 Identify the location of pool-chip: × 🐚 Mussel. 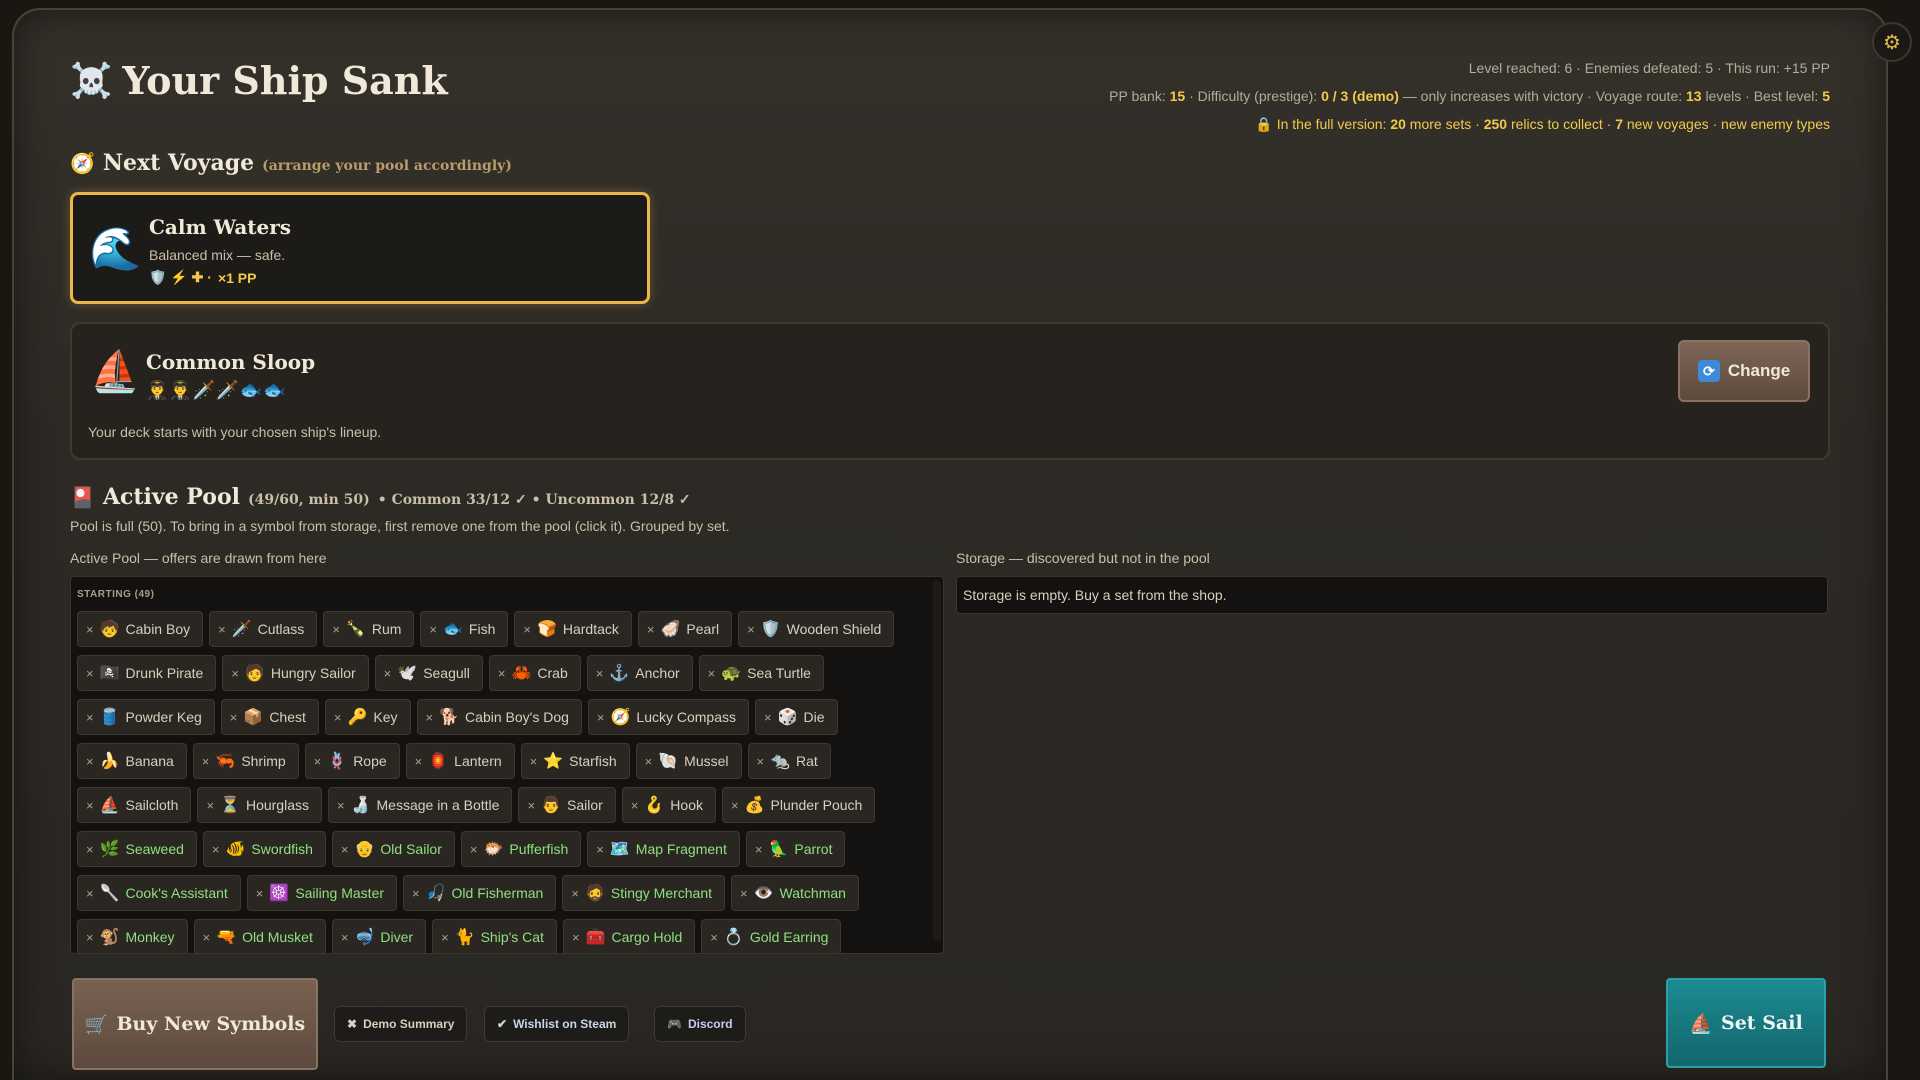
(688, 761).